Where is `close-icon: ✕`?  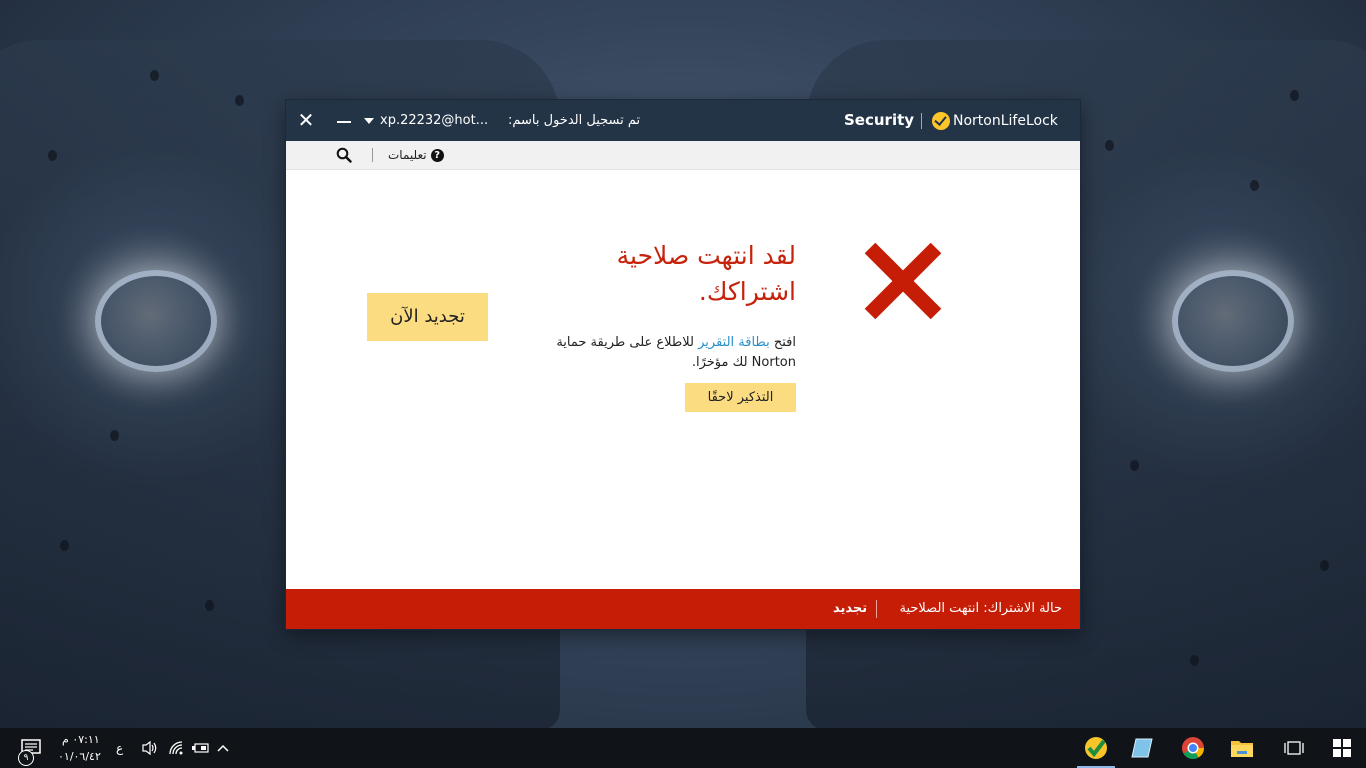 close-icon: ✕ is located at coordinates (306, 120).